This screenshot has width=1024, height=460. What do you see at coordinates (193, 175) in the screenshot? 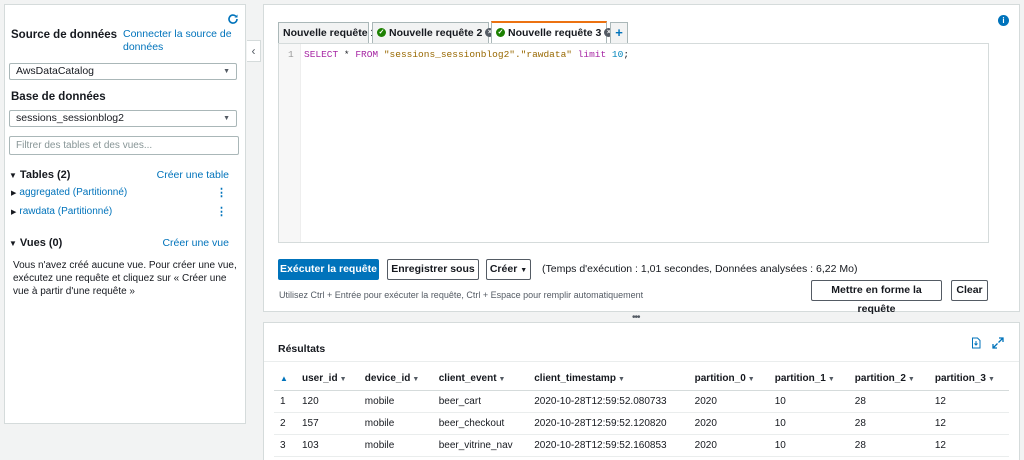
I see `create-table-link: Créer une table` at bounding box center [193, 175].